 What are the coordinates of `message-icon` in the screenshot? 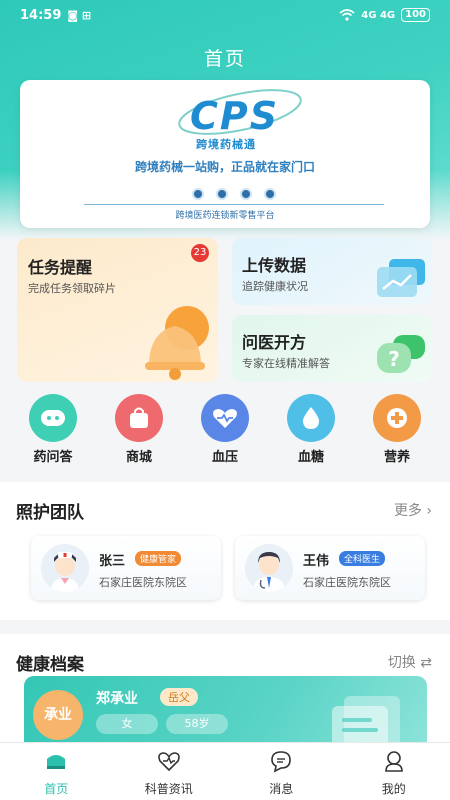 It's located at (281, 762).